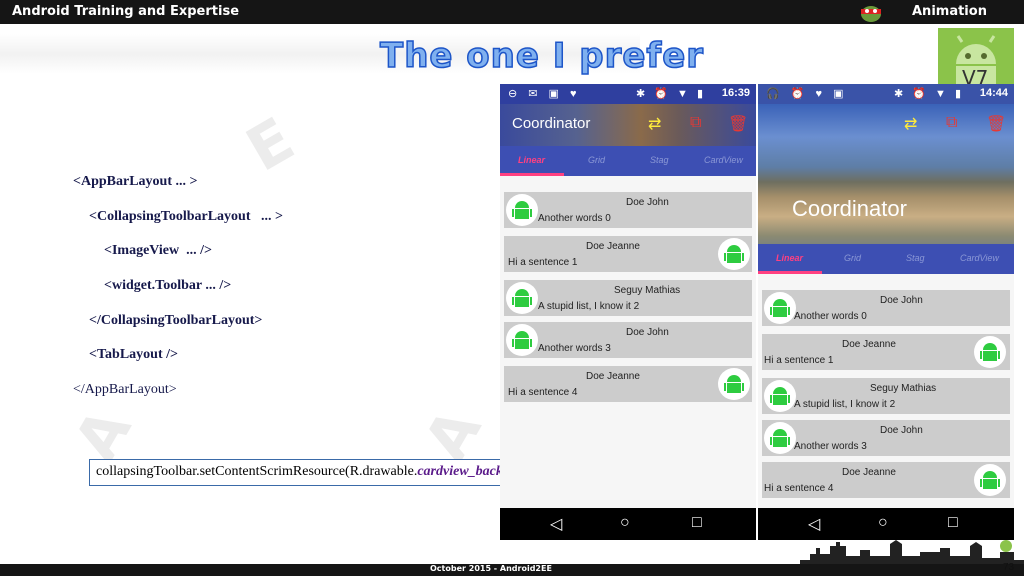 This screenshot has height=576, width=1024. I want to click on footer-text: October 2015 - Android2EE, so click(491, 568).